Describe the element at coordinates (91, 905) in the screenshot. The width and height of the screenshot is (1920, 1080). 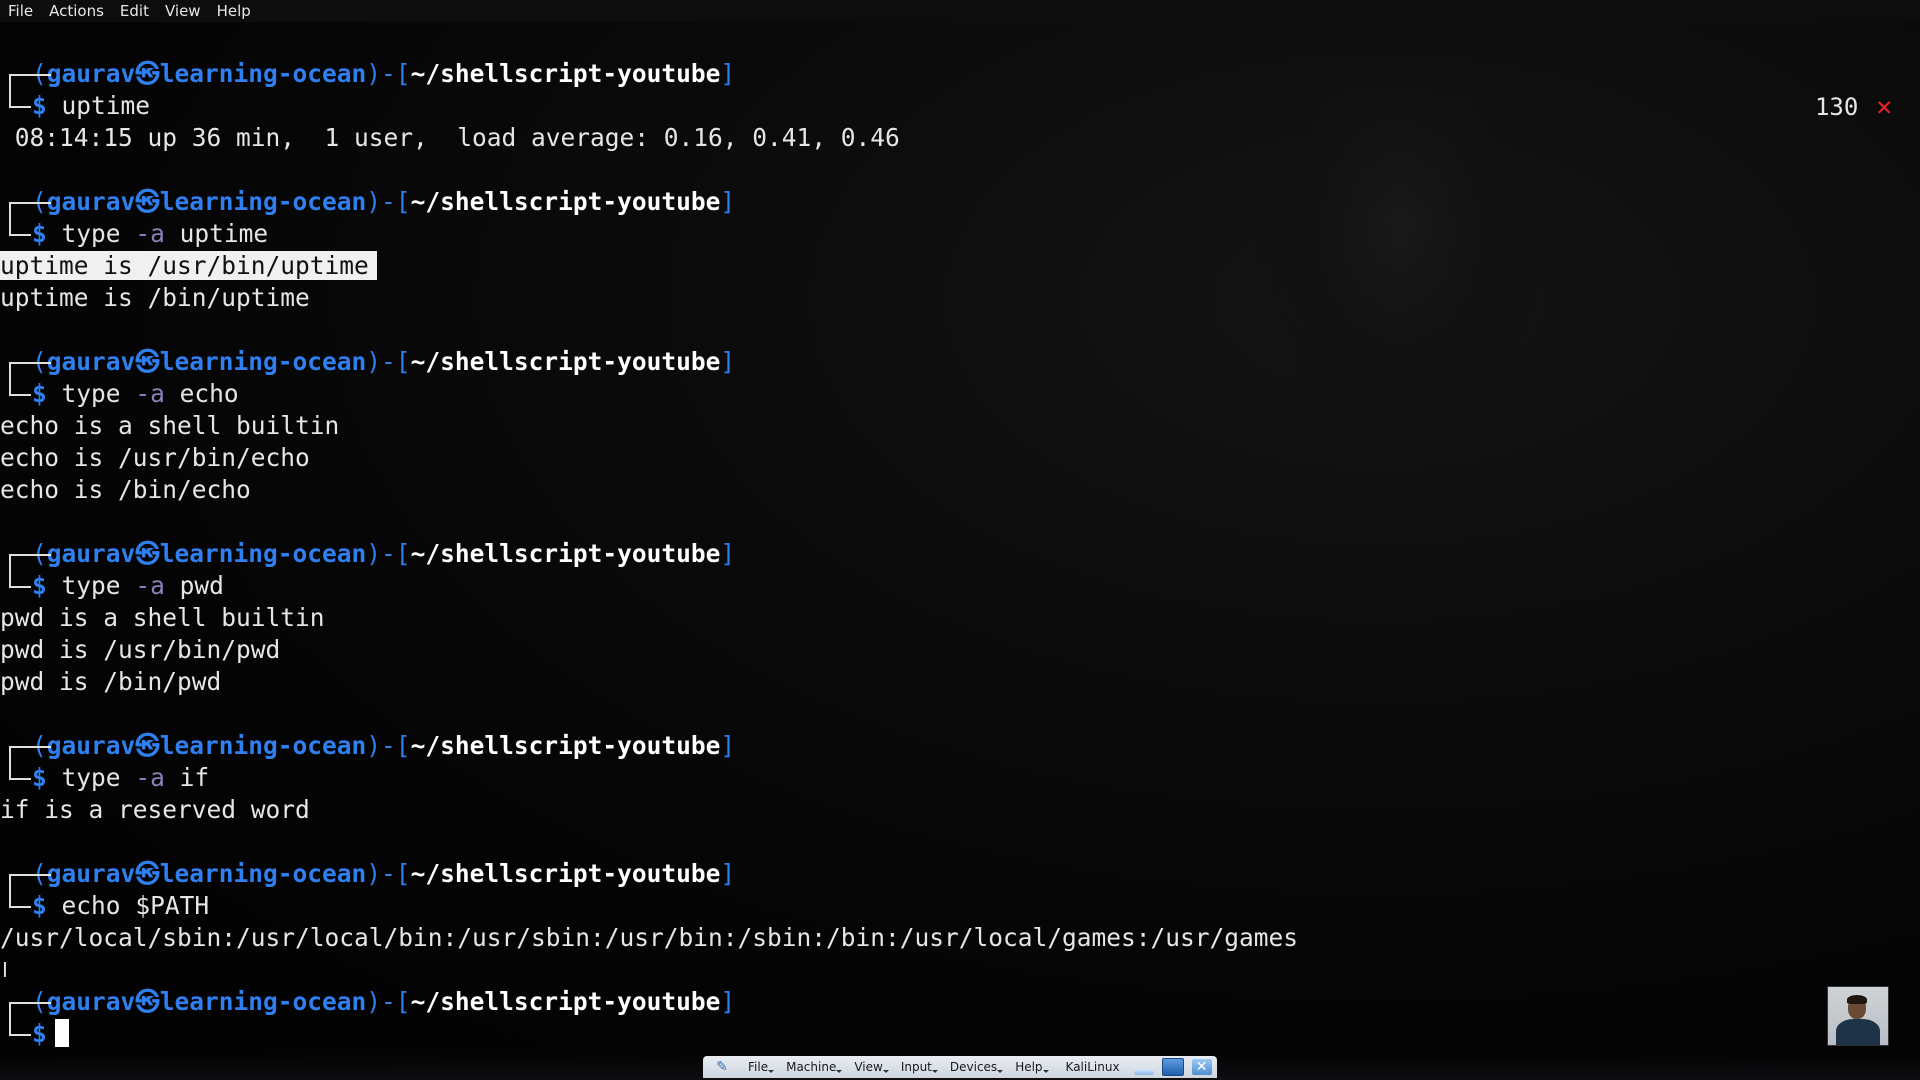
I see `command-name: echo` at that location.